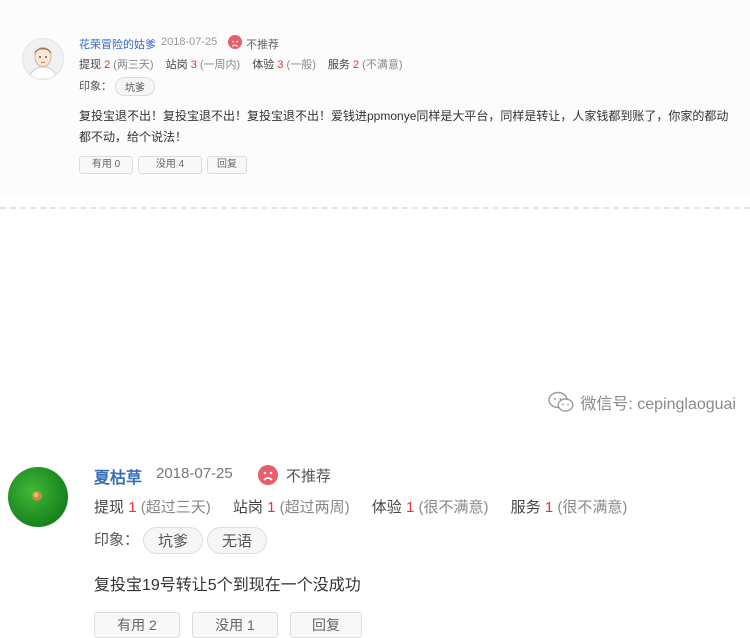 The image size is (750, 638). I want to click on rating-experience: 体验 1 (很不满意), so click(430, 507).